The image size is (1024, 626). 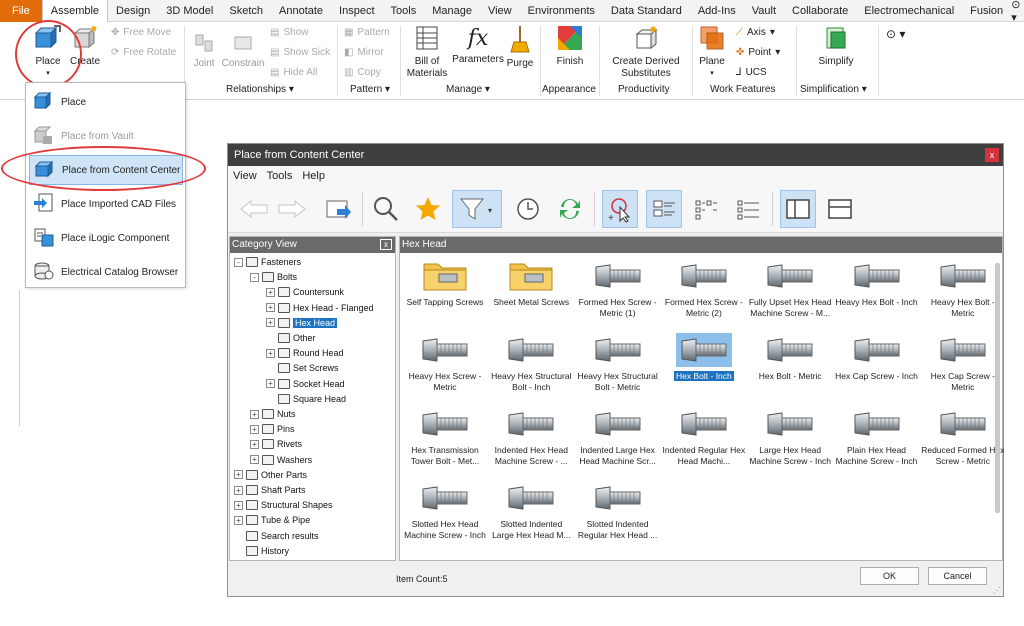 What do you see at coordinates (570, 209) in the screenshot?
I see `refresh-button` at bounding box center [570, 209].